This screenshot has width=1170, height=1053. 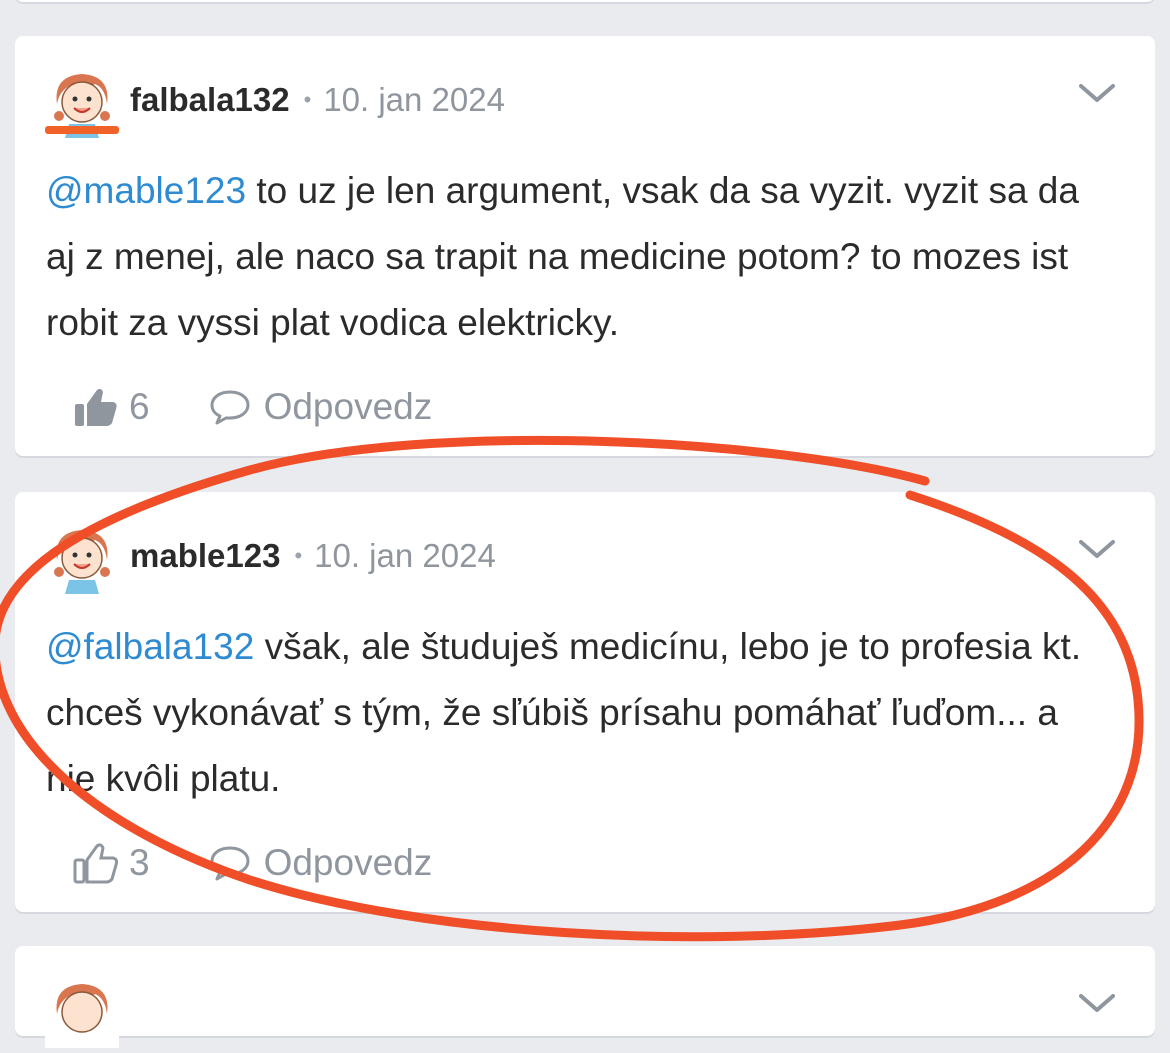 What do you see at coordinates (210, 100) in the screenshot?
I see `comment-username: falbala132` at bounding box center [210, 100].